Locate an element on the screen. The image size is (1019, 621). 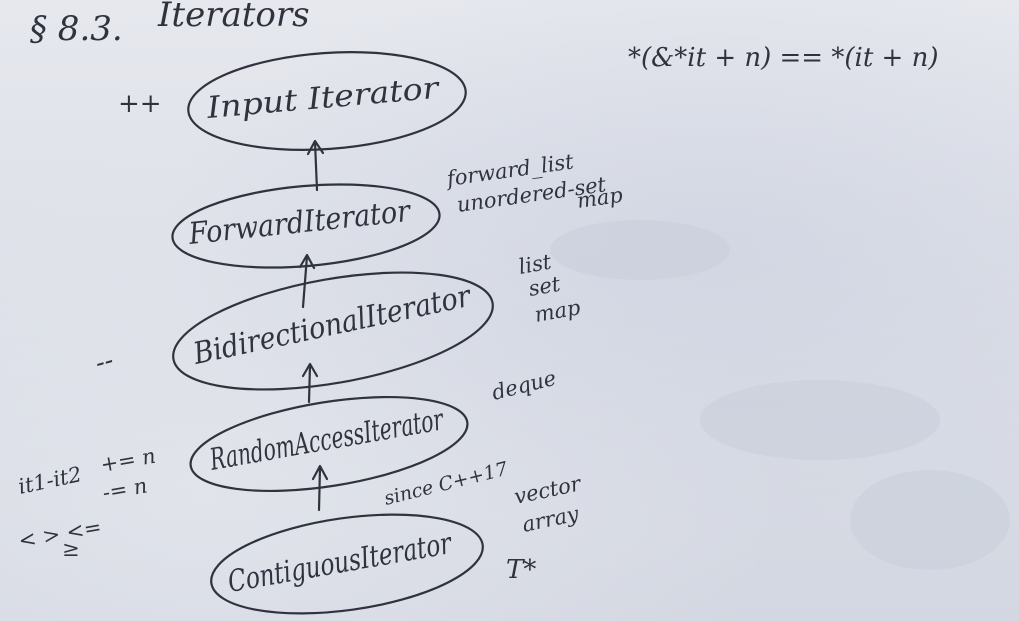
ops-line: ≥ is located at coordinates (71, 549).